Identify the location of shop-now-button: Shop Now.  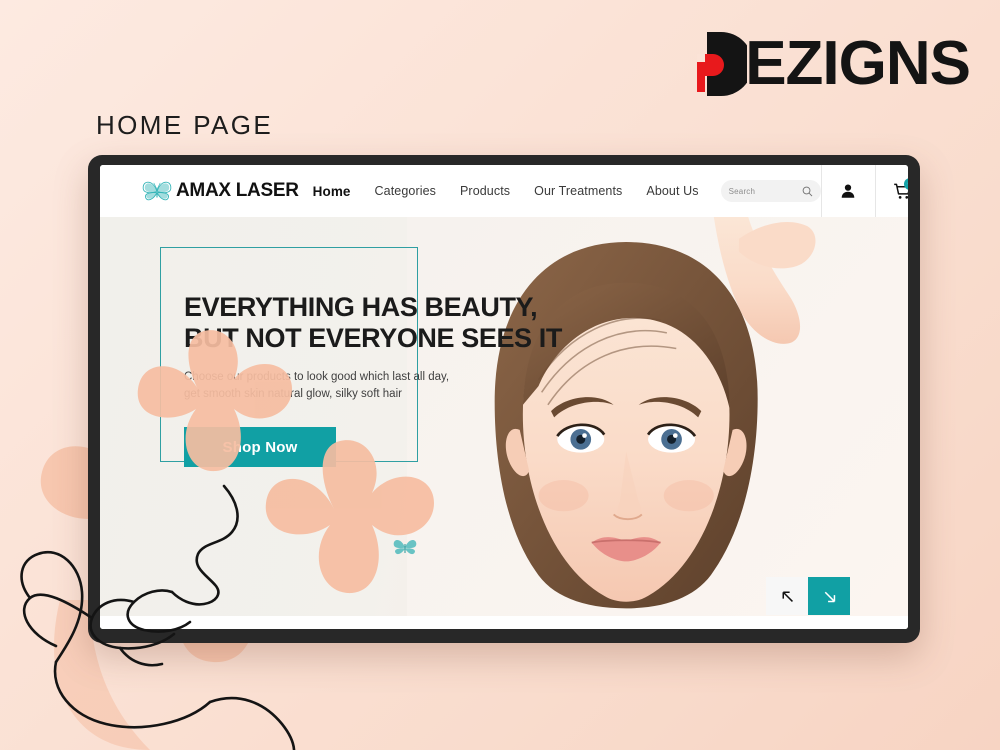
(260, 447).